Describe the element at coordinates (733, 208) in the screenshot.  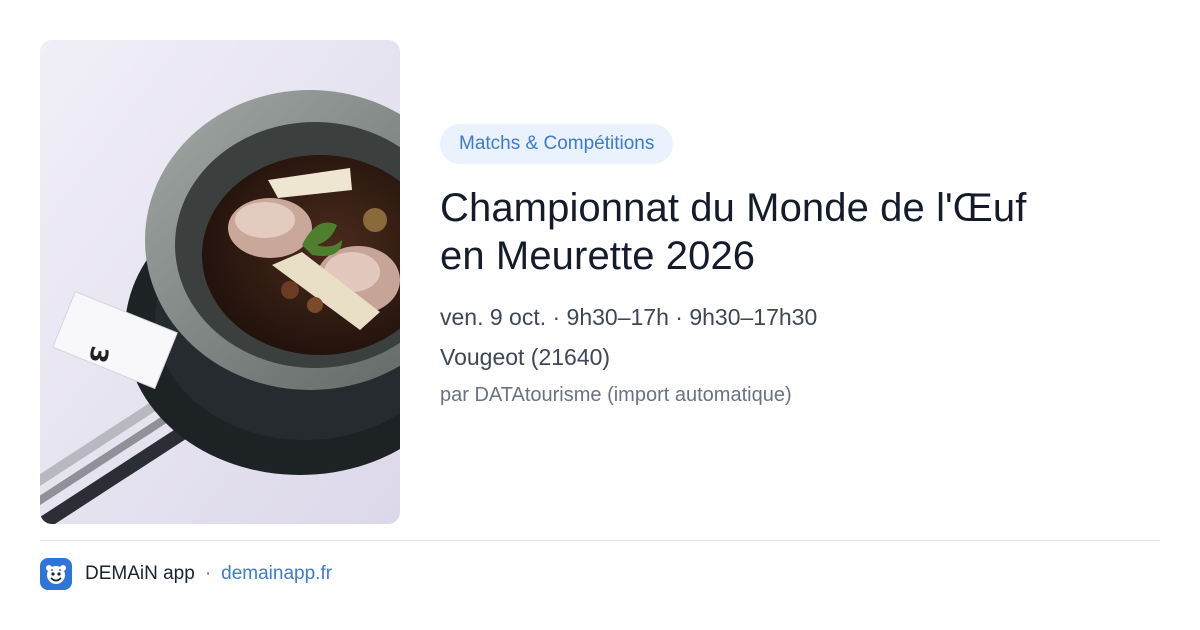
I see `event-title-line-1: Championnat du Monde de l'Œuf` at that location.